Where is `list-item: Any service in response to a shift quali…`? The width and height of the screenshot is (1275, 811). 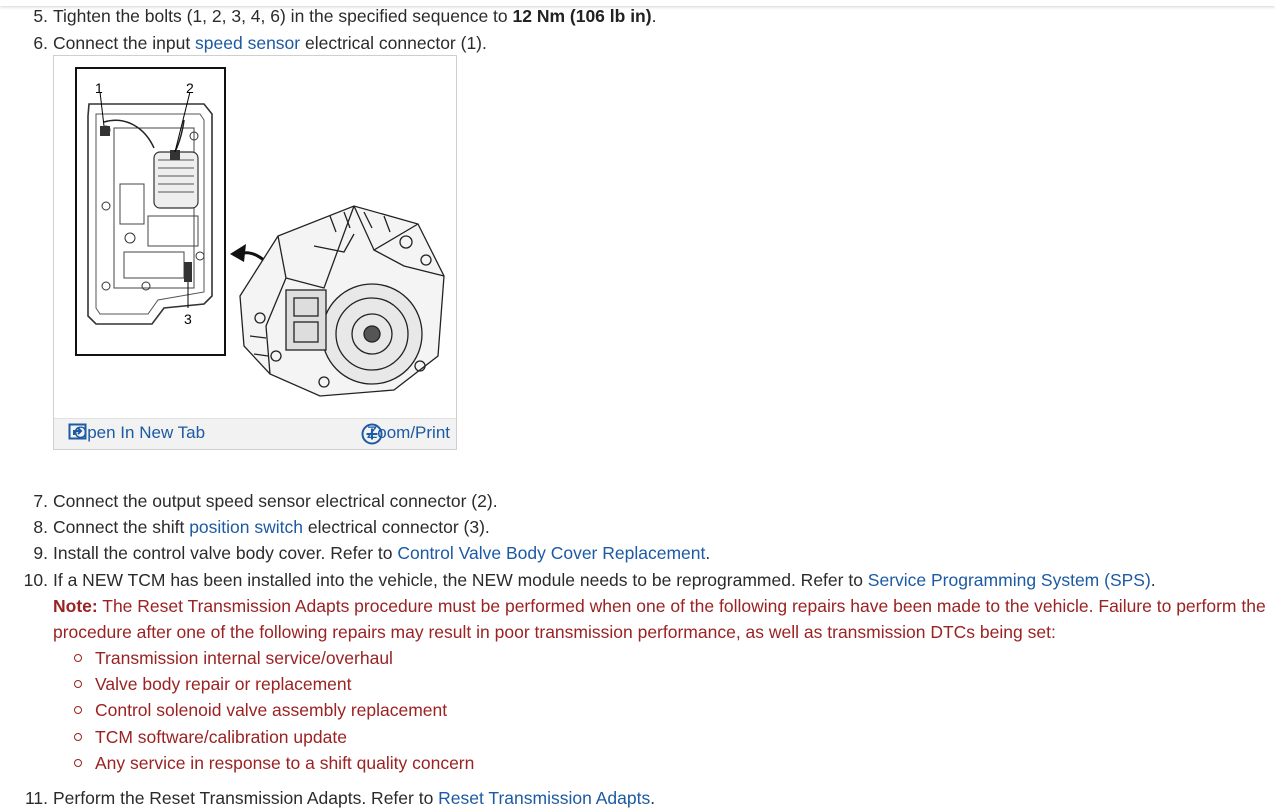
list-item: Any service in response to a shift quali… is located at coordinates (273, 763).